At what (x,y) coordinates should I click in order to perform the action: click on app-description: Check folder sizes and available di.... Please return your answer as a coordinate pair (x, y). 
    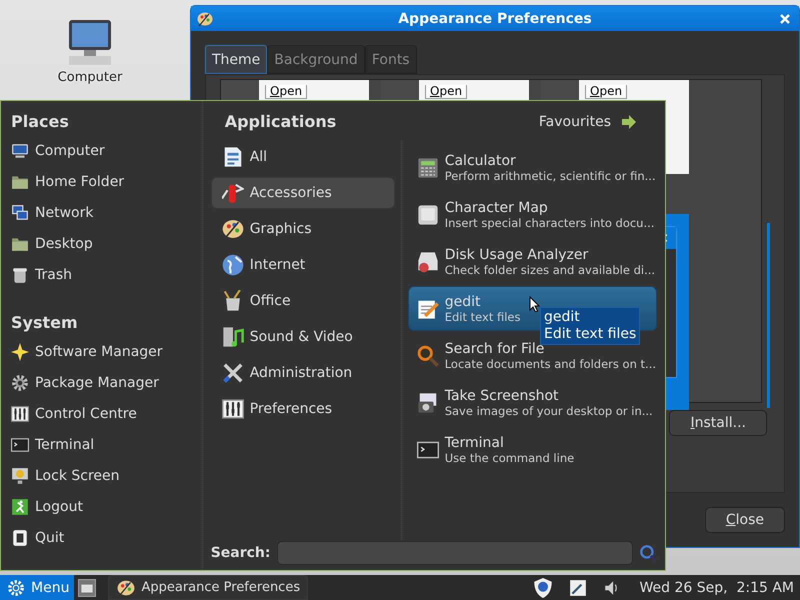
    Looking at the image, I should click on (550, 269).